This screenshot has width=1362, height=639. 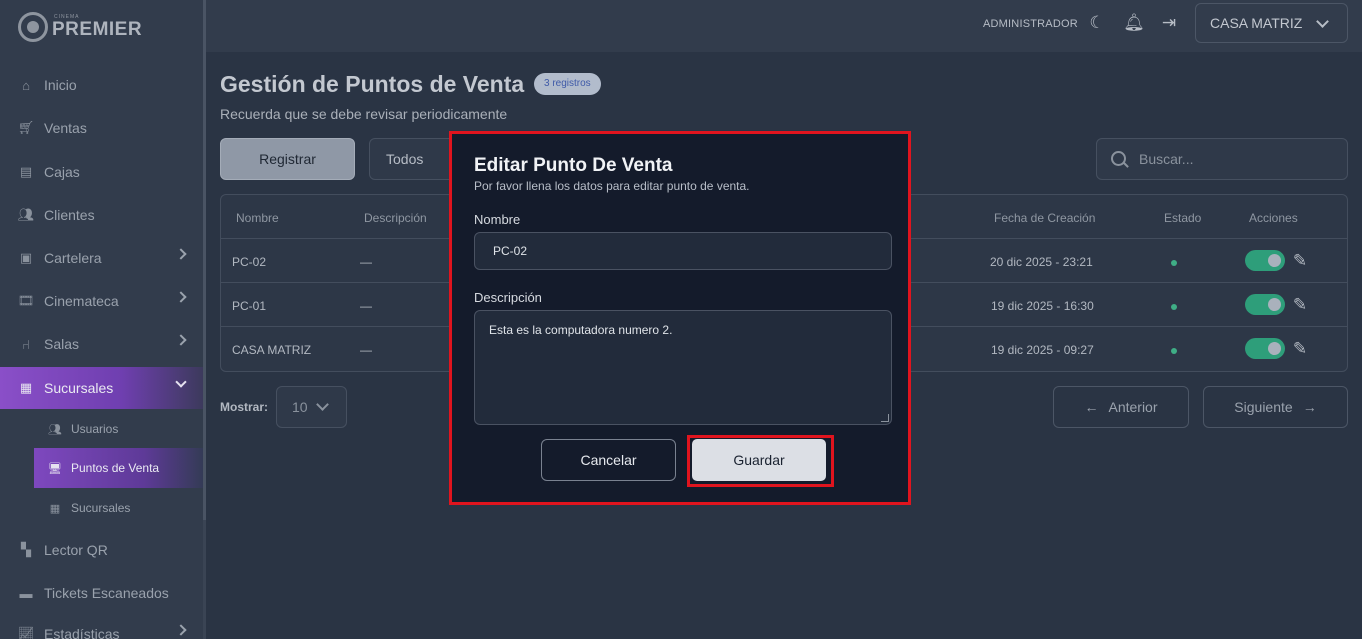 What do you see at coordinates (101, 344) in the screenshot?
I see `sidebar-item-salas: ⑁ Salas` at bounding box center [101, 344].